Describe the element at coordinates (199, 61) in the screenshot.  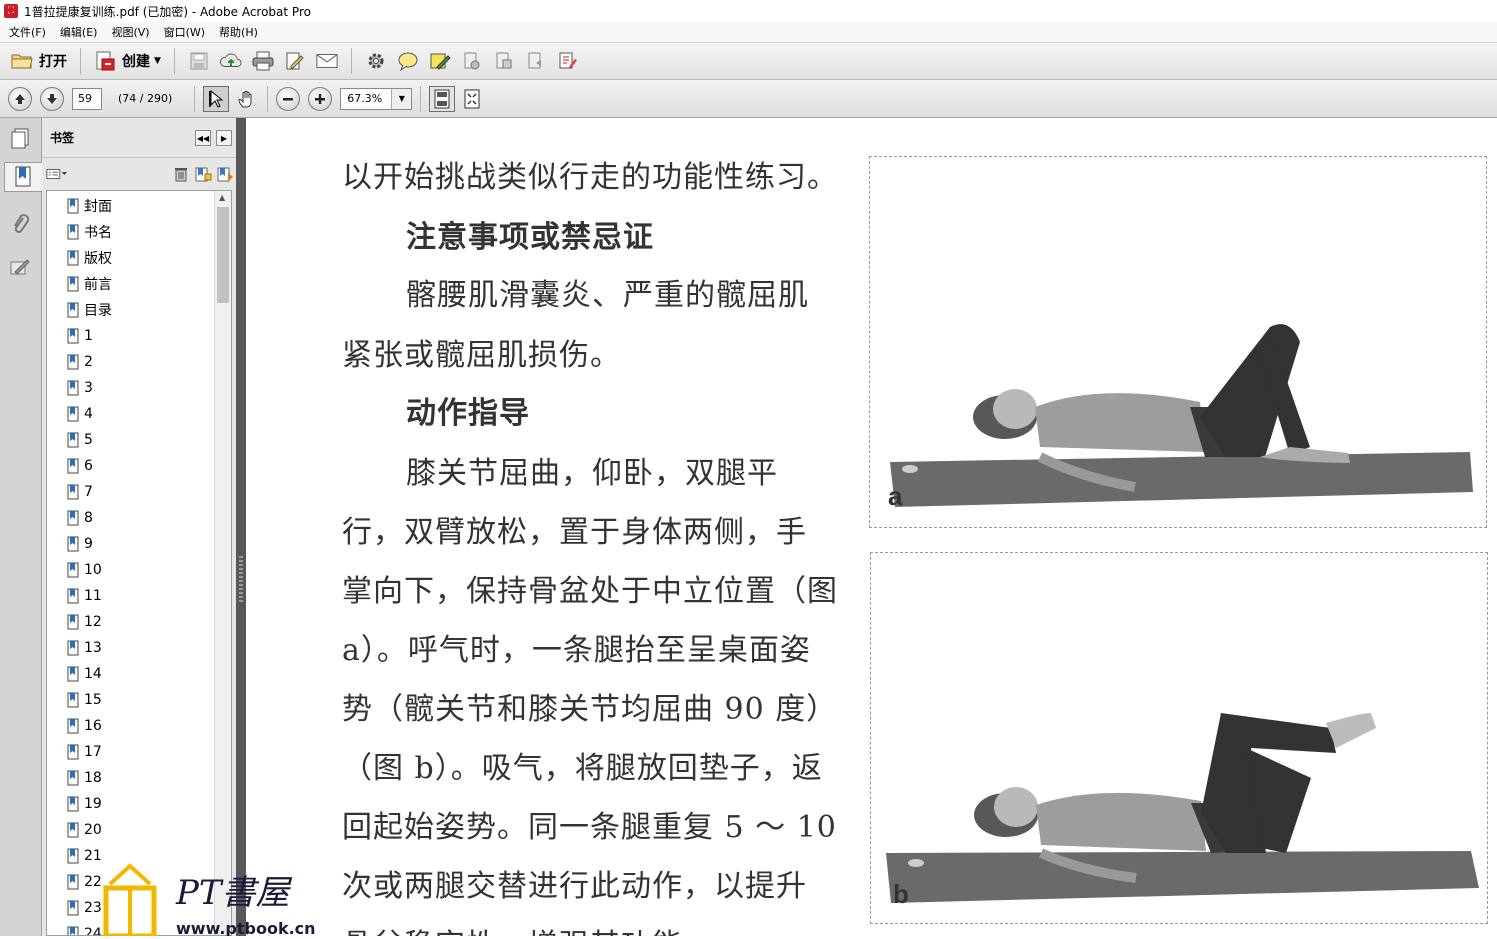
I see `save-button` at that location.